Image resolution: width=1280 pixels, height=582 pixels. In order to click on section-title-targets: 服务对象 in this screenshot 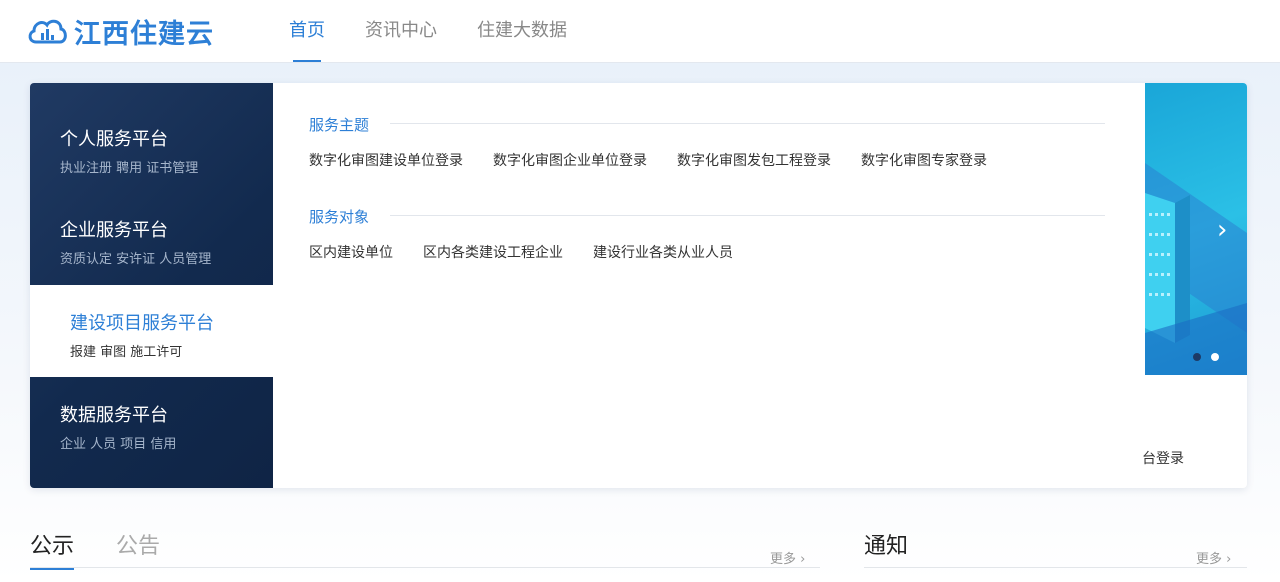, I will do `click(339, 217)`.